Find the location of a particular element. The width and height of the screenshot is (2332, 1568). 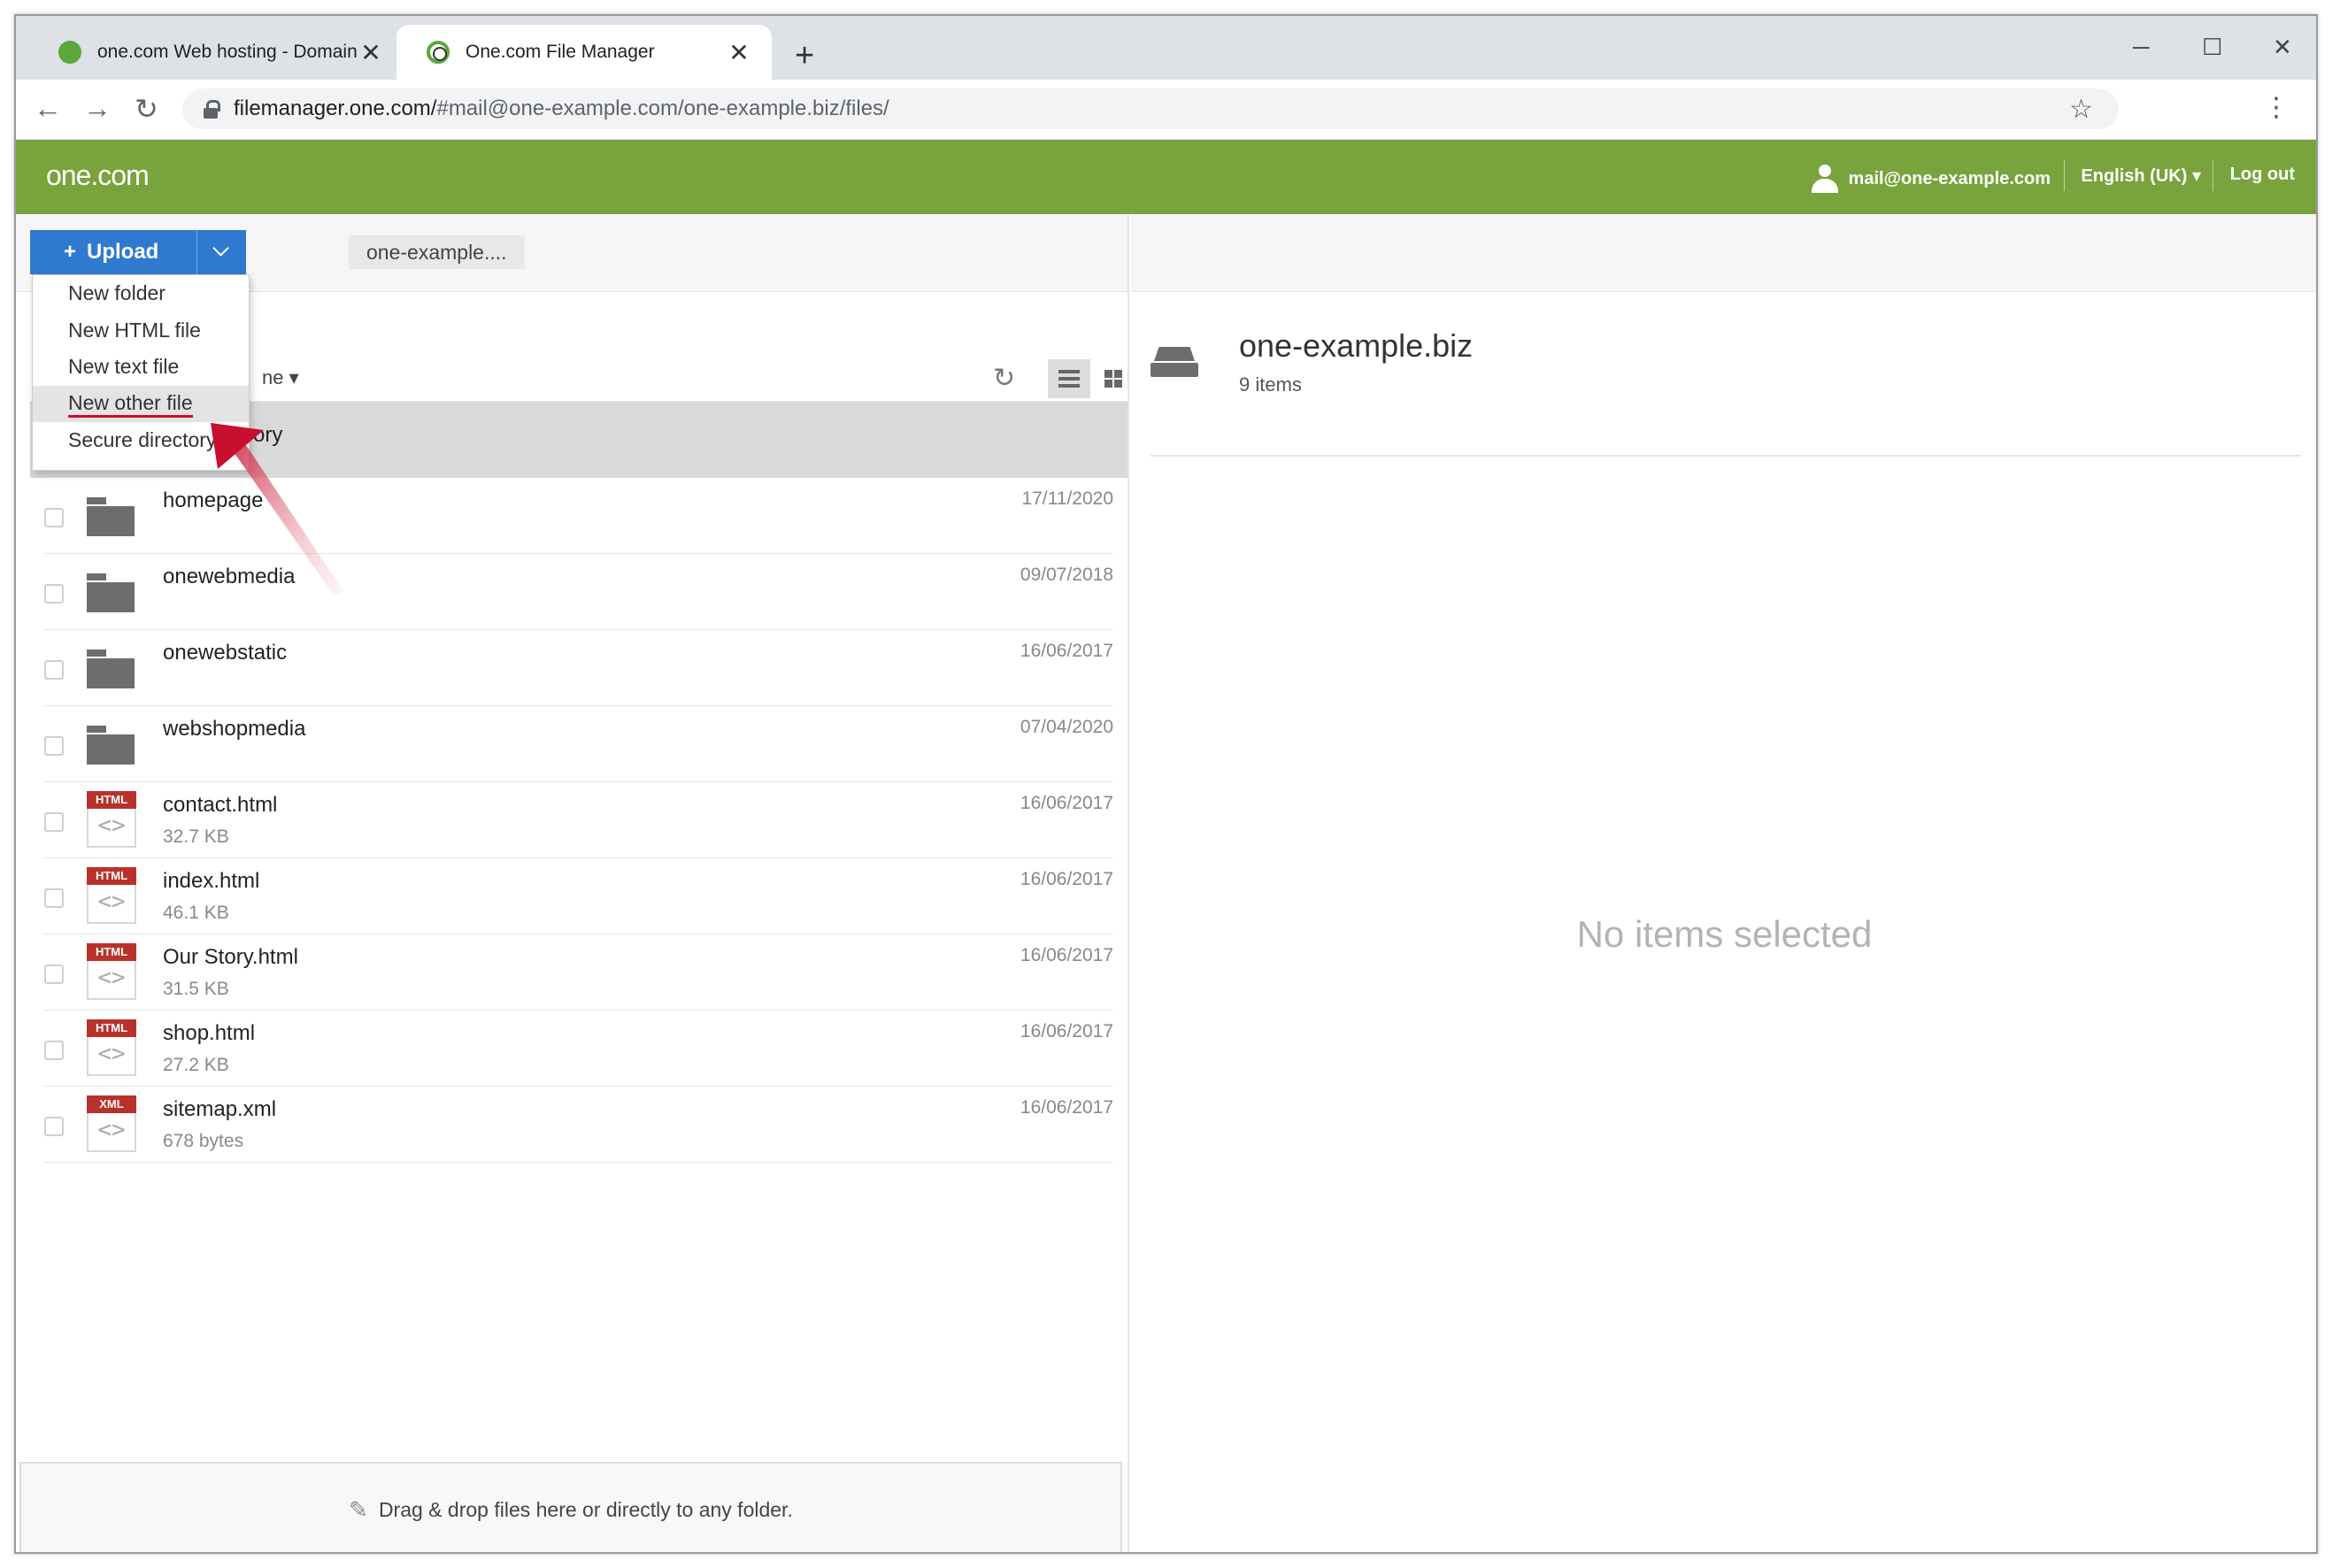

list-view-button is located at coordinates (1069, 378).